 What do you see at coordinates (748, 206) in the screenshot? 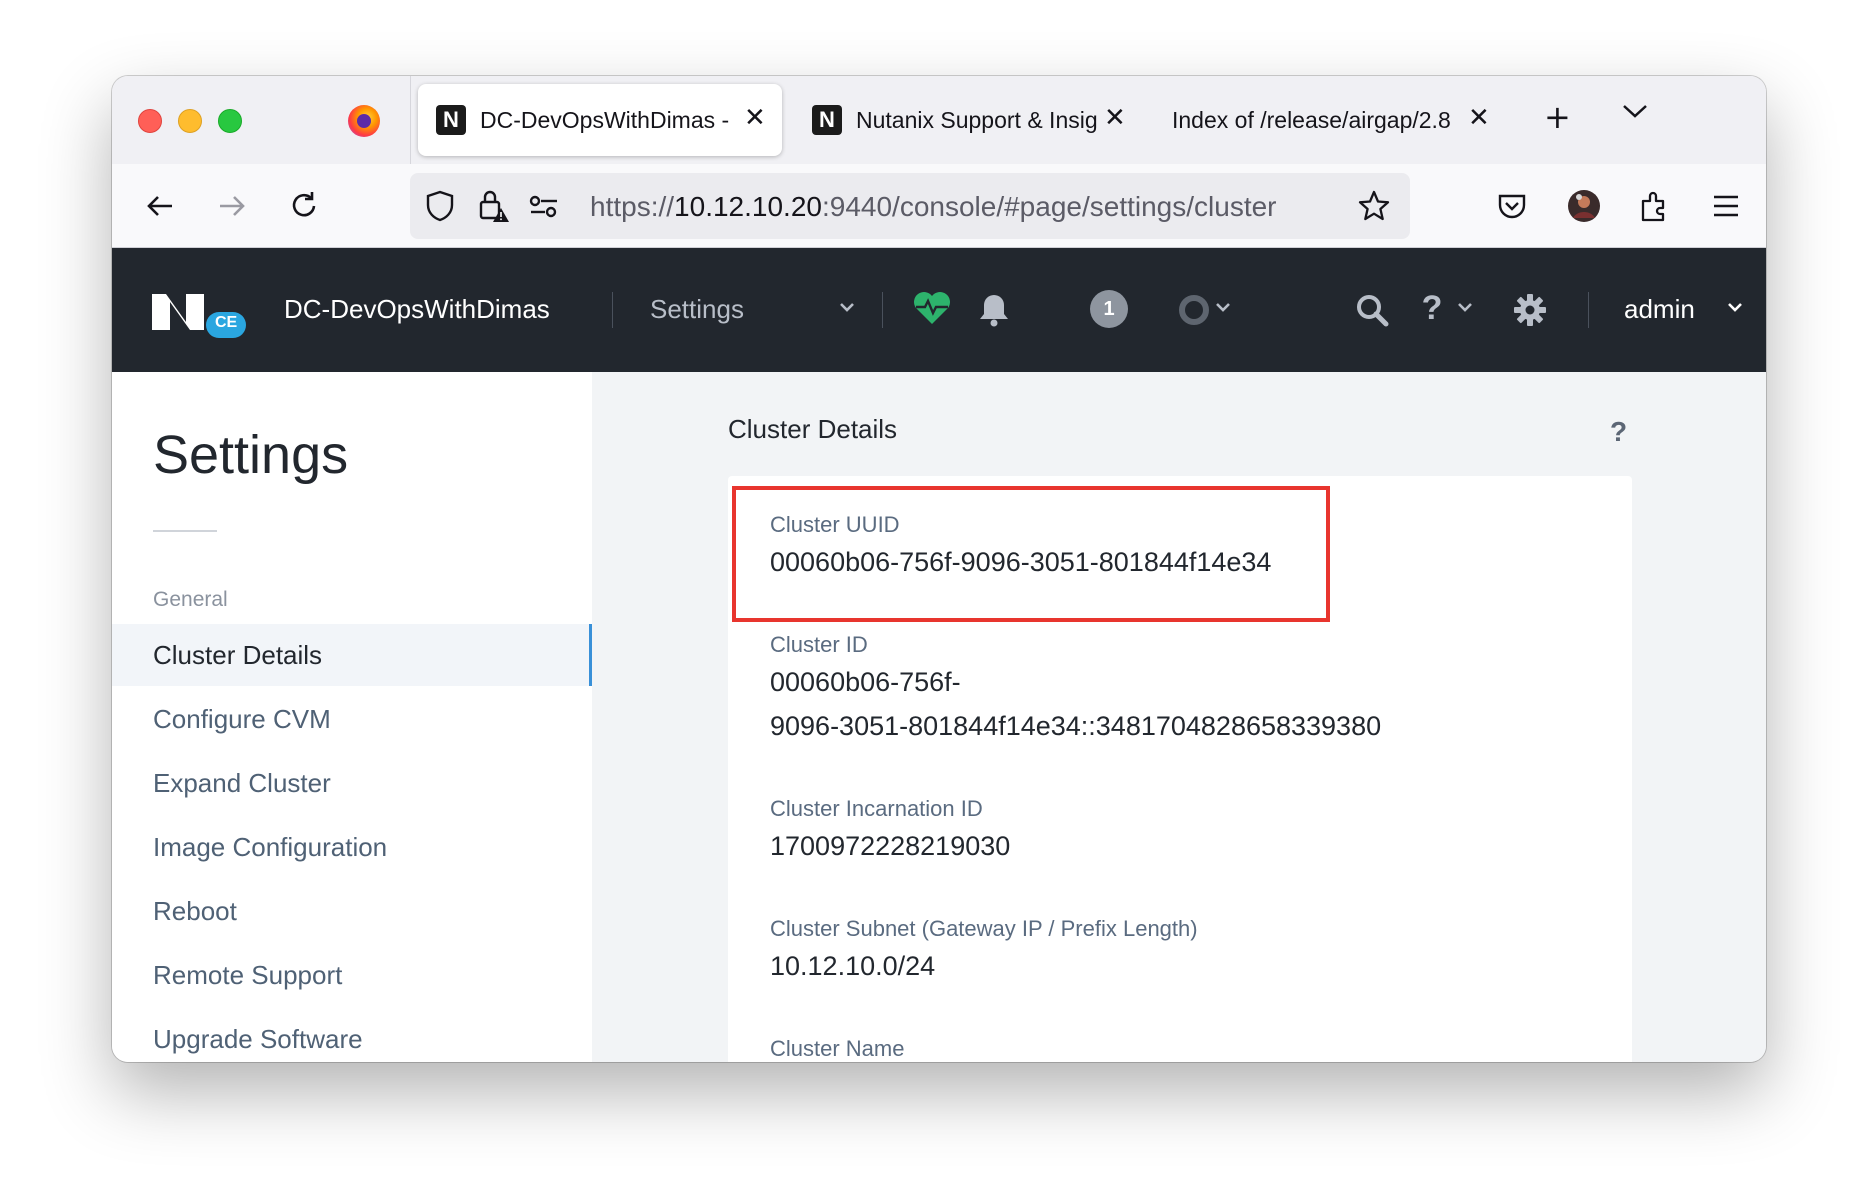
I see `url-host: 10.12.10.20` at bounding box center [748, 206].